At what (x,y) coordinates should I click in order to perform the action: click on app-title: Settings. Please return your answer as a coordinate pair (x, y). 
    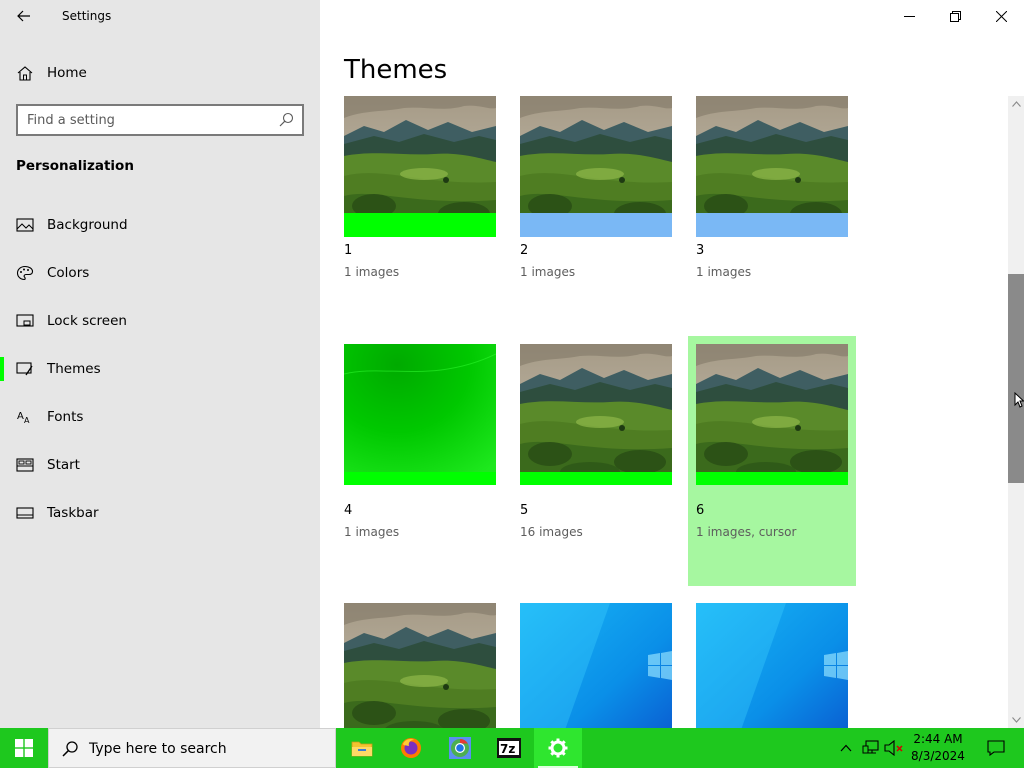
    Looking at the image, I should click on (87, 16).